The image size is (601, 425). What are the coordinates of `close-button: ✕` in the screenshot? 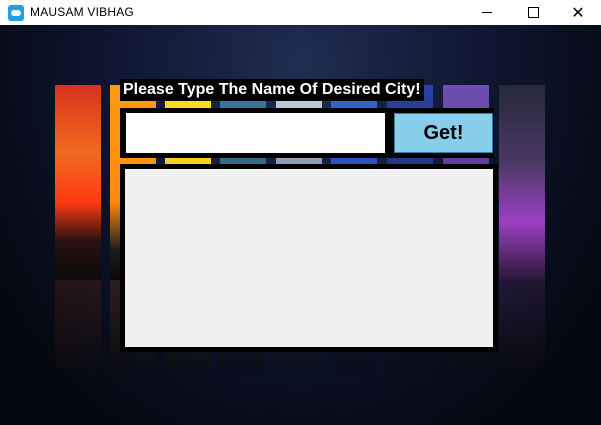 It's located at (578, 12).